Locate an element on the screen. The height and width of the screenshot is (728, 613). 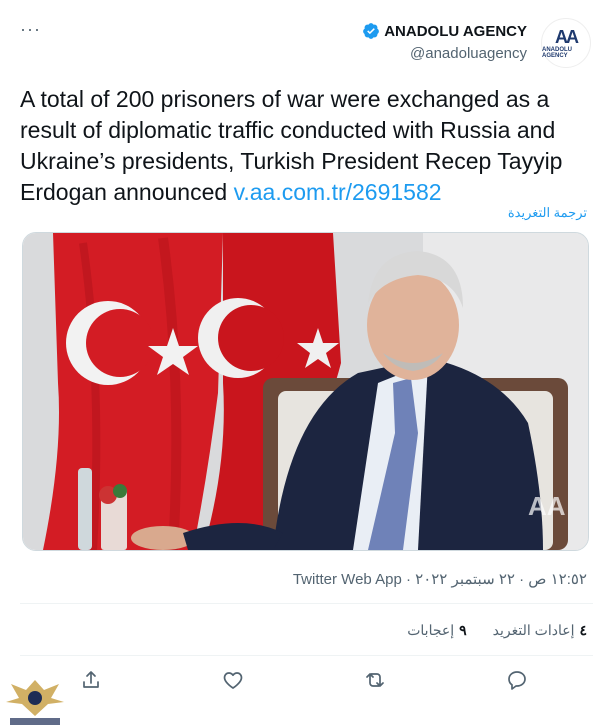
tweet-actions is located at coordinates (306, 680).